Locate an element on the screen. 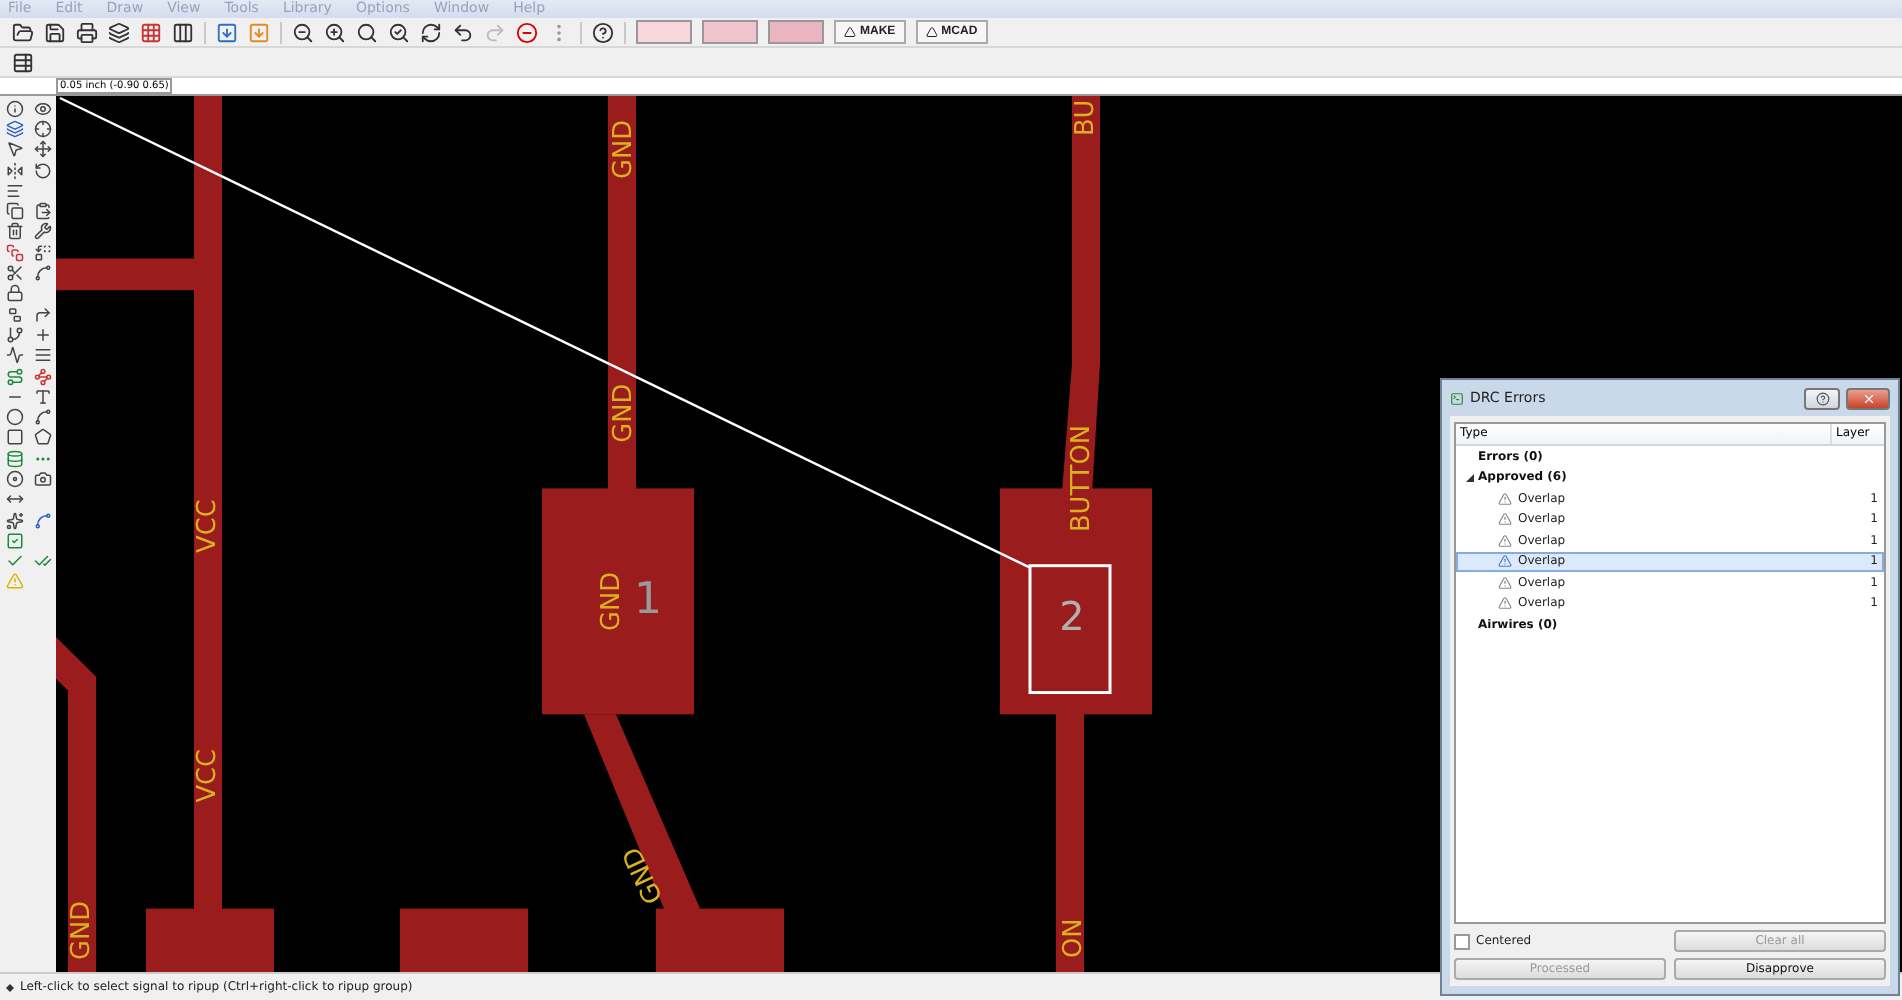  stop-icon is located at coordinates (527, 32).